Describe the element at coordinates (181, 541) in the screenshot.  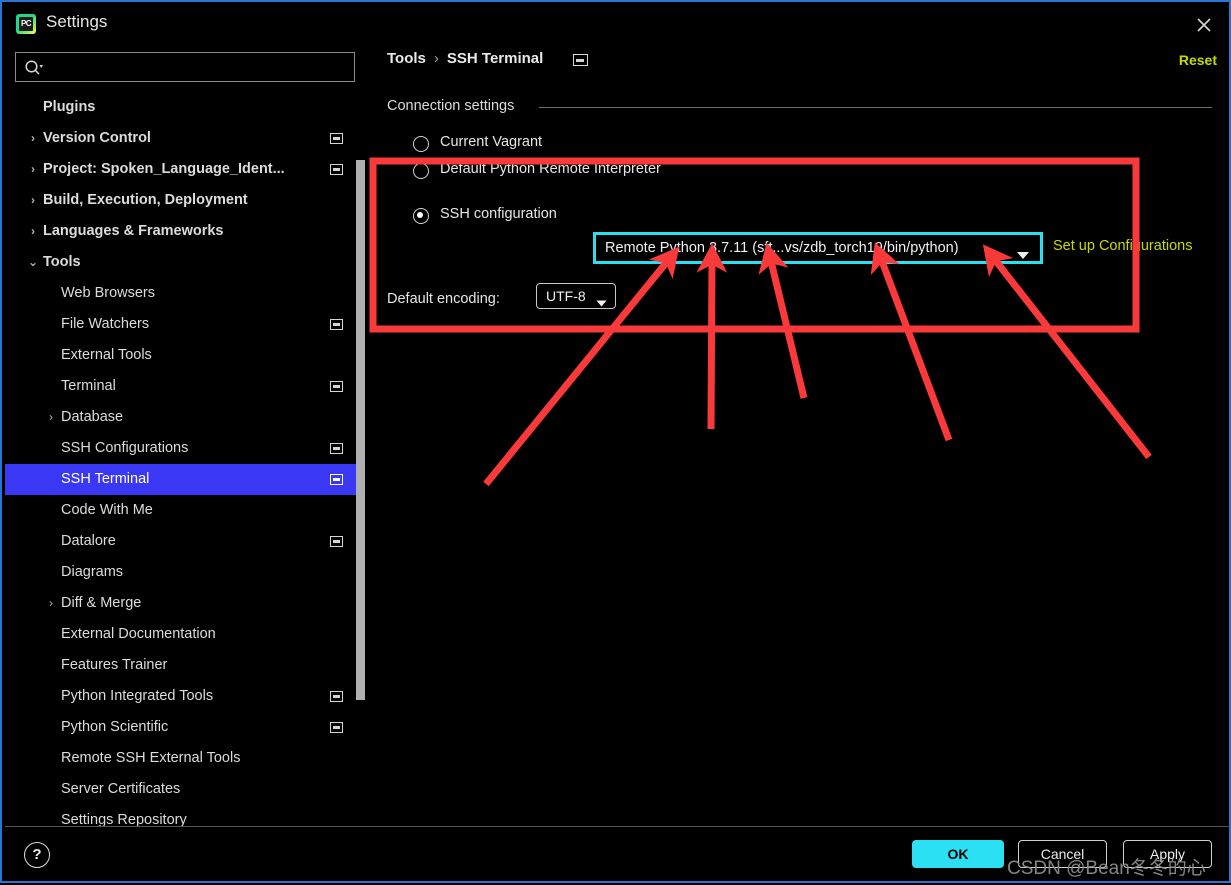
I see `sidebar-item-datalore: Datalore` at that location.